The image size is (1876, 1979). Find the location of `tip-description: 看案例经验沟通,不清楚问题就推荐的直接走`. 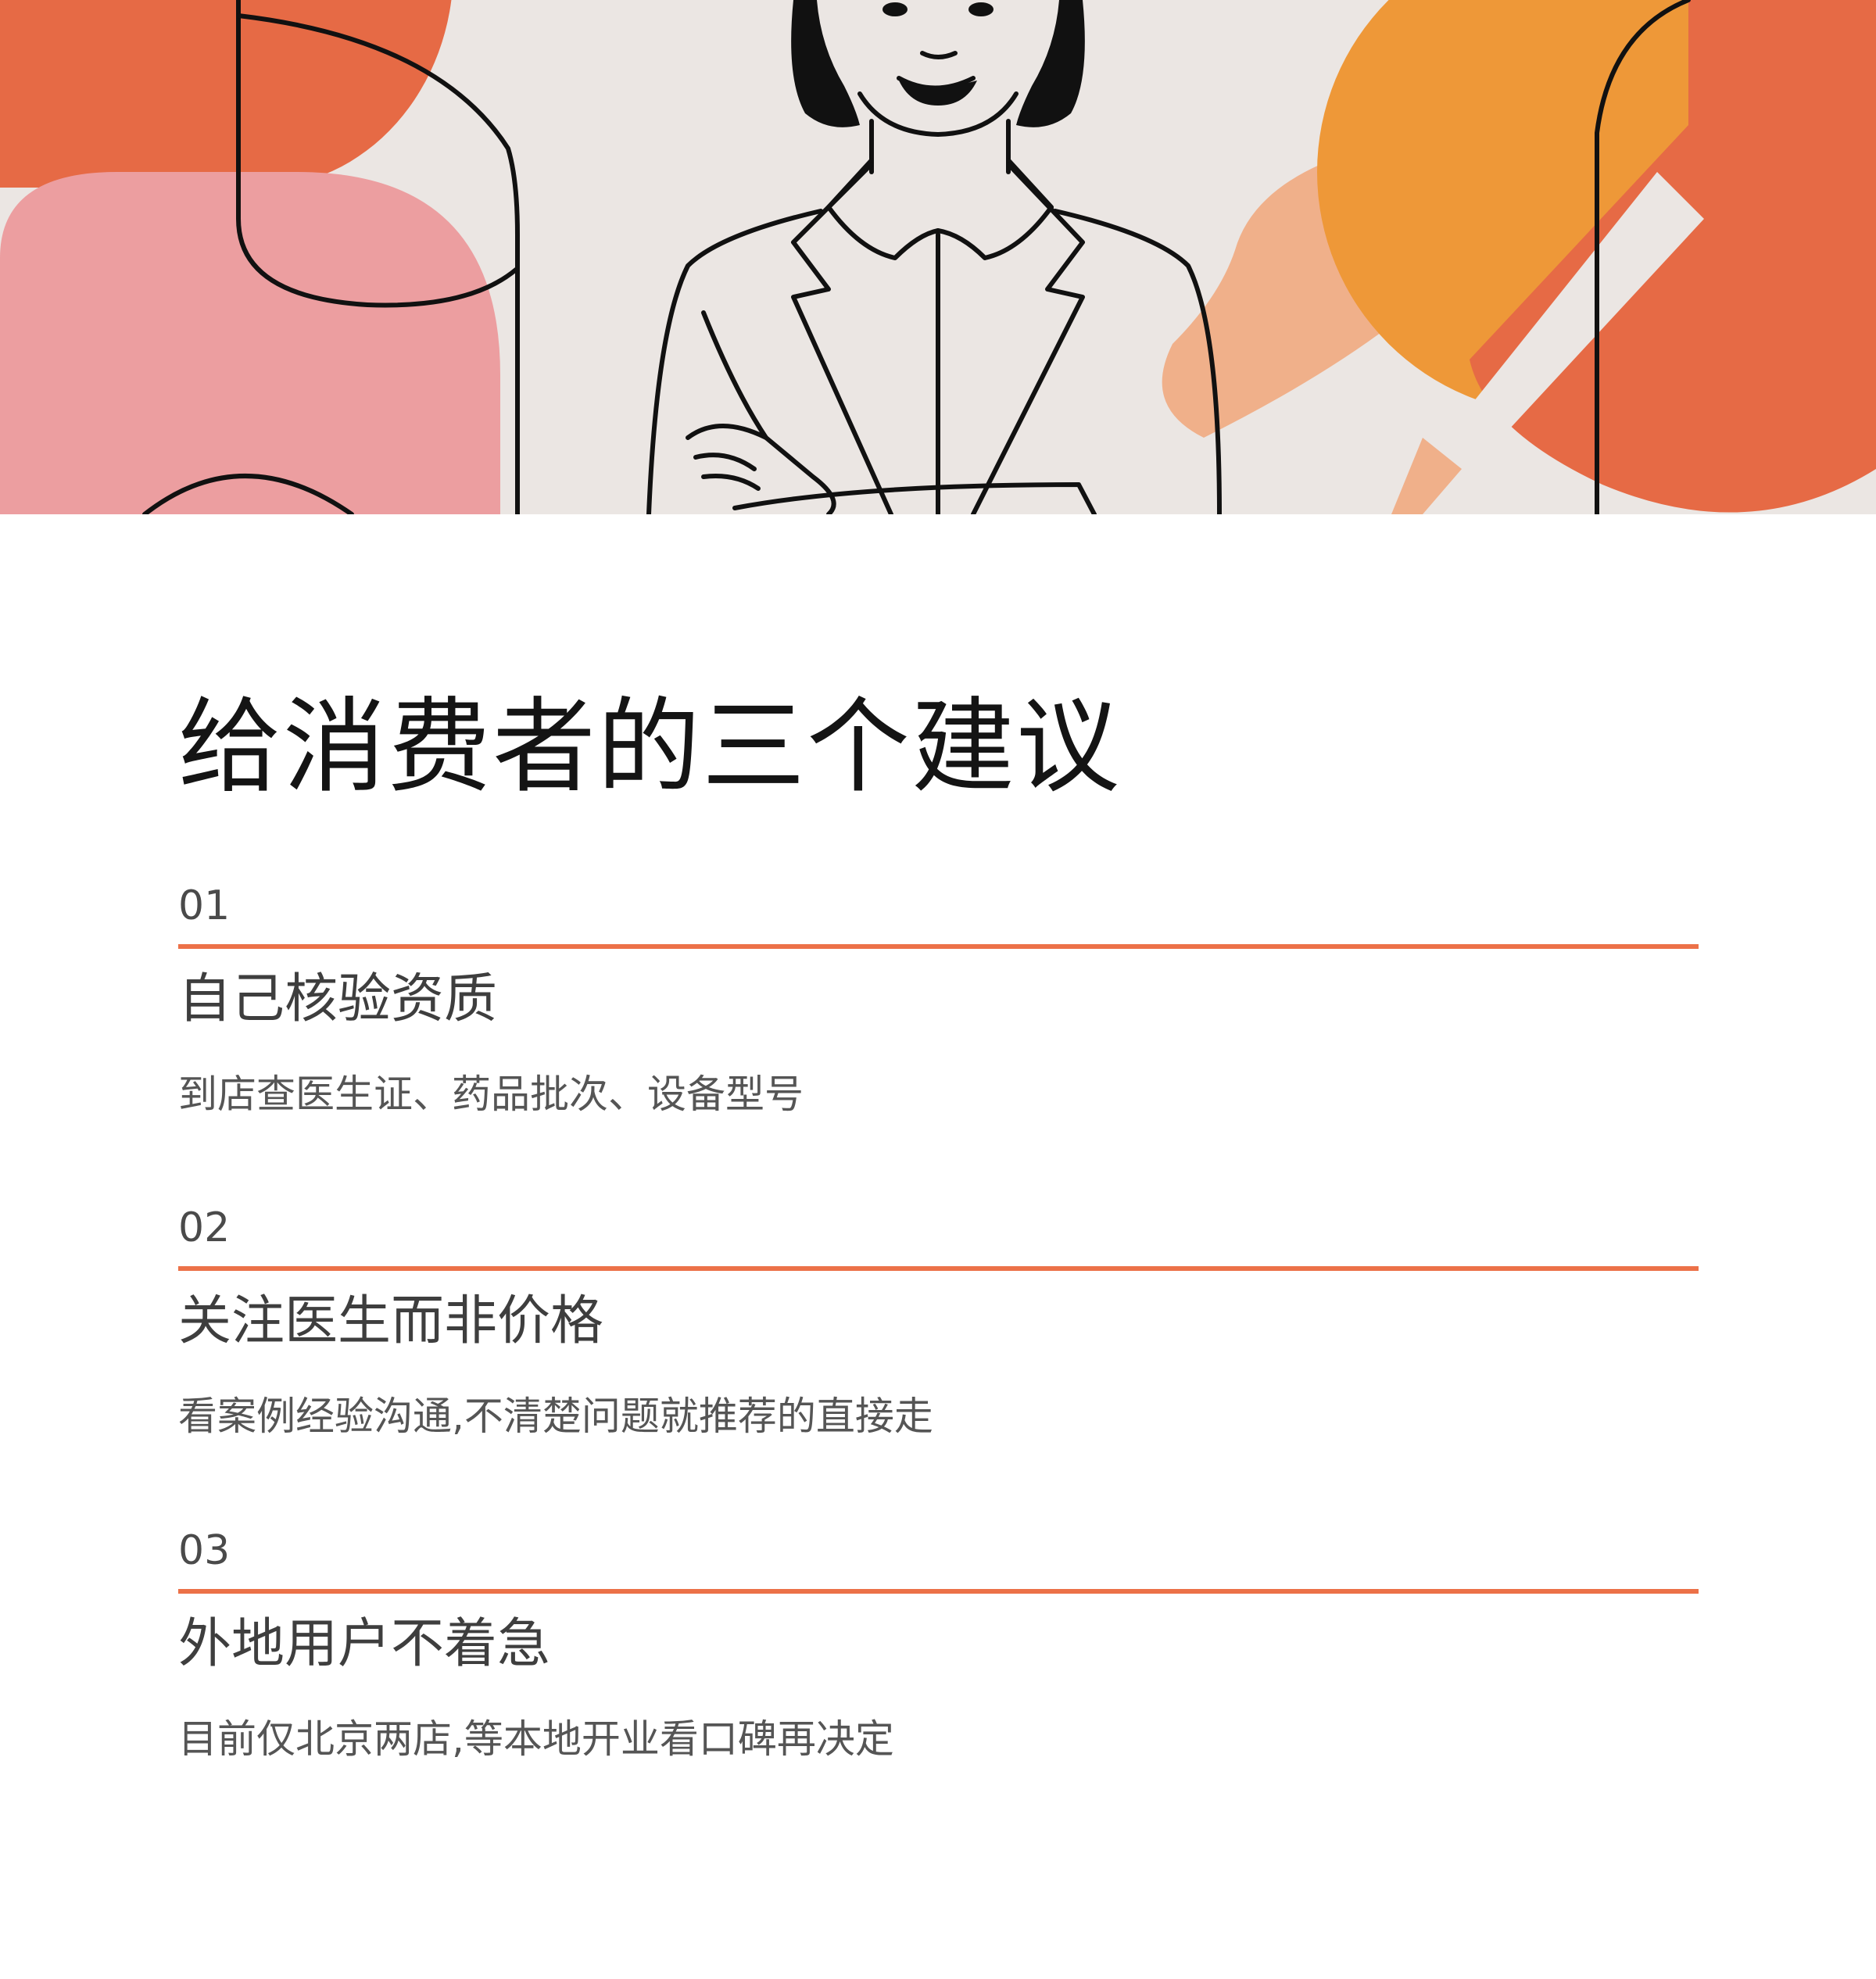

tip-description: 看案例经验沟通,不清楚问题就推荐的直接走 is located at coordinates (555, 1416).